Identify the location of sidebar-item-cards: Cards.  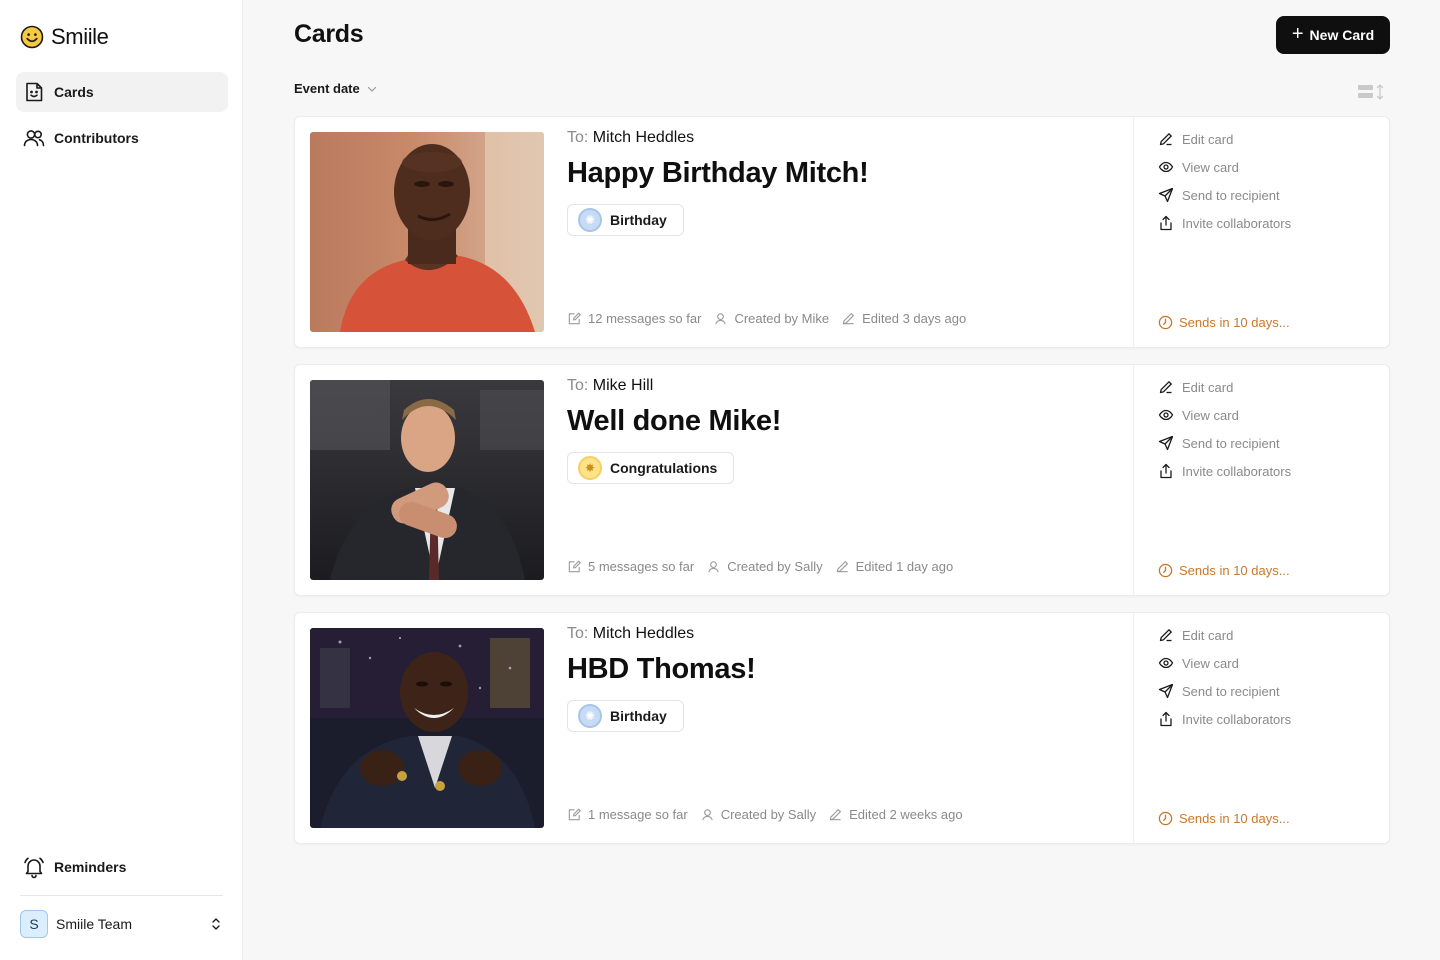
(122, 92).